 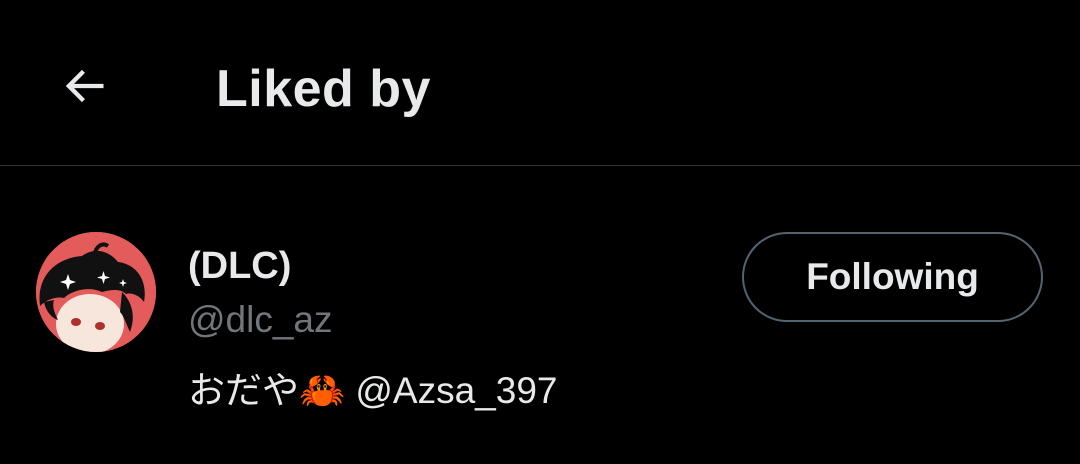 What do you see at coordinates (260, 319) in the screenshot?
I see `user-handle: @dlc_az` at bounding box center [260, 319].